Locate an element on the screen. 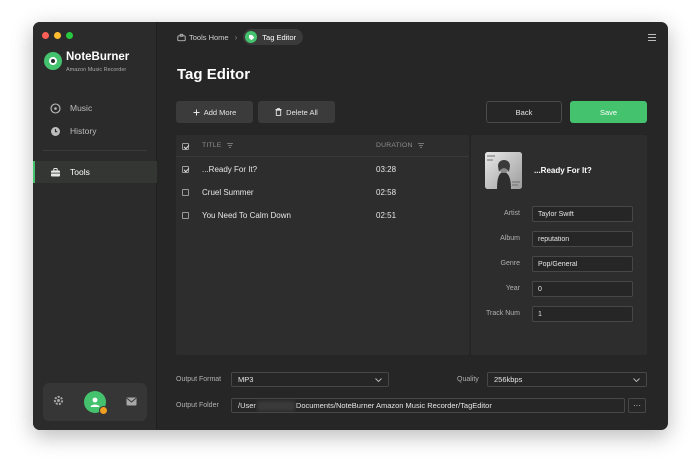 This screenshot has height=473, width=700. trash-icon is located at coordinates (278, 112).